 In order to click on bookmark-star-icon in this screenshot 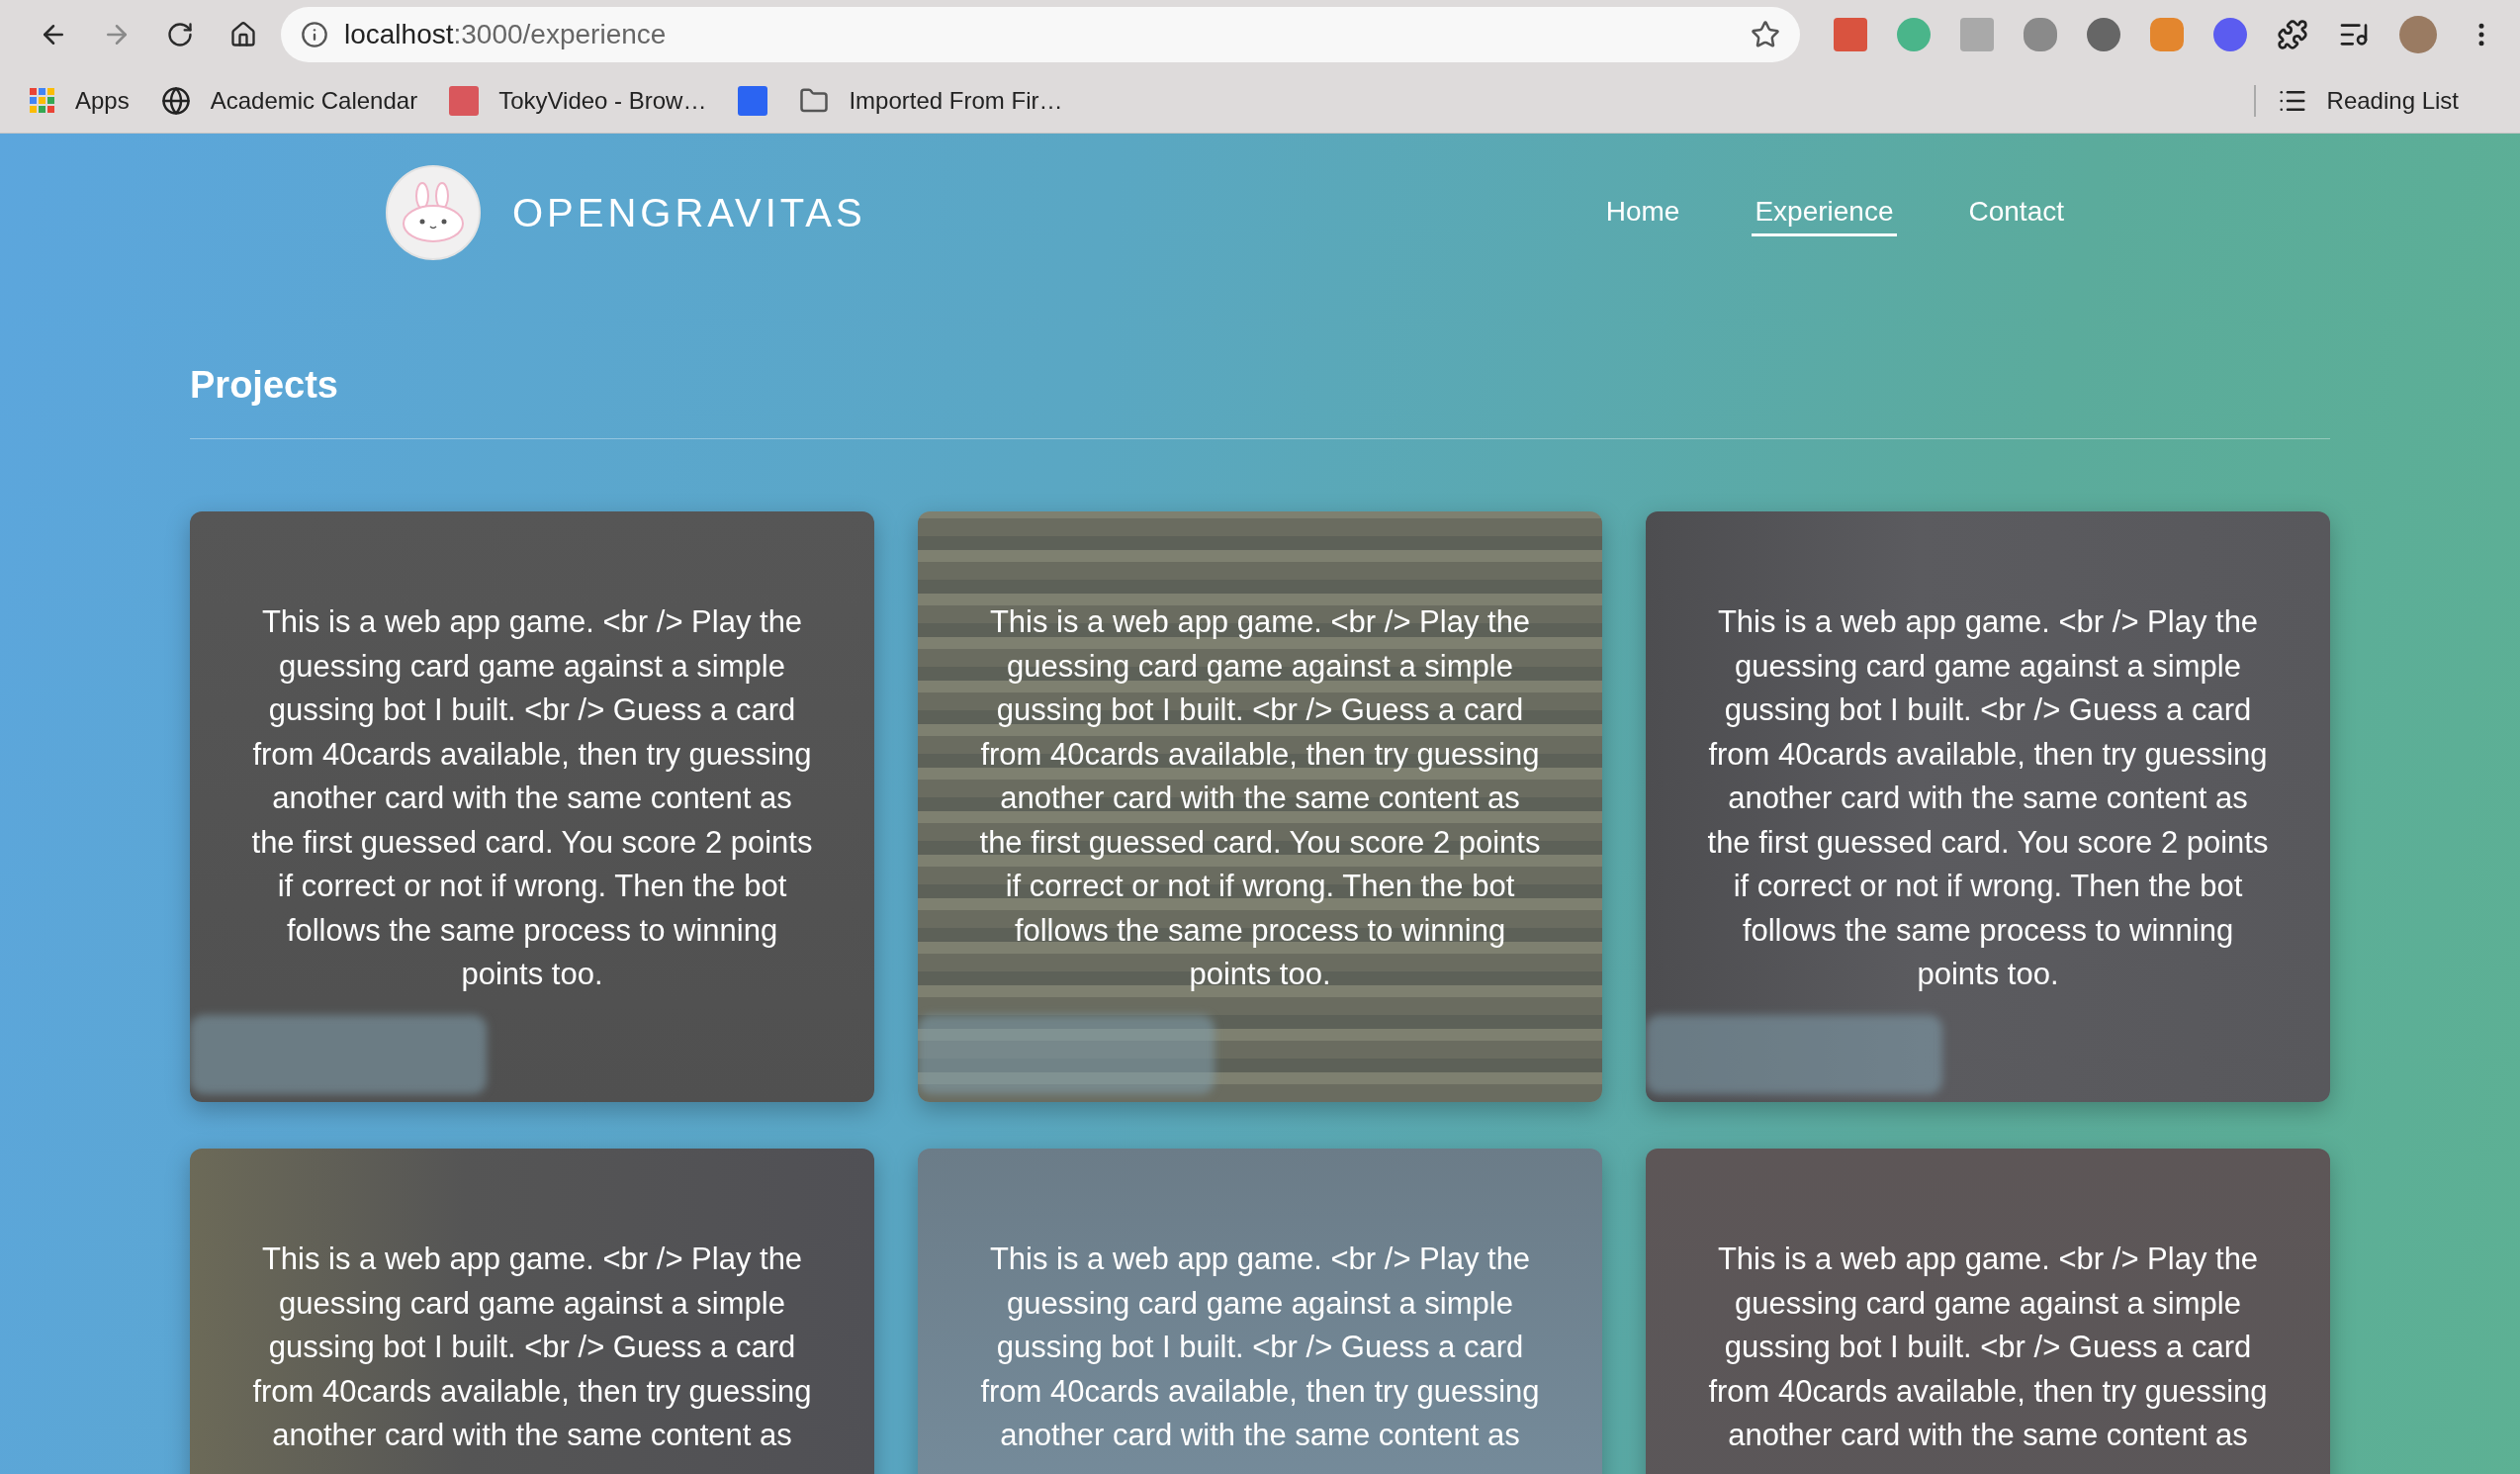, I will do `click(1765, 34)`.